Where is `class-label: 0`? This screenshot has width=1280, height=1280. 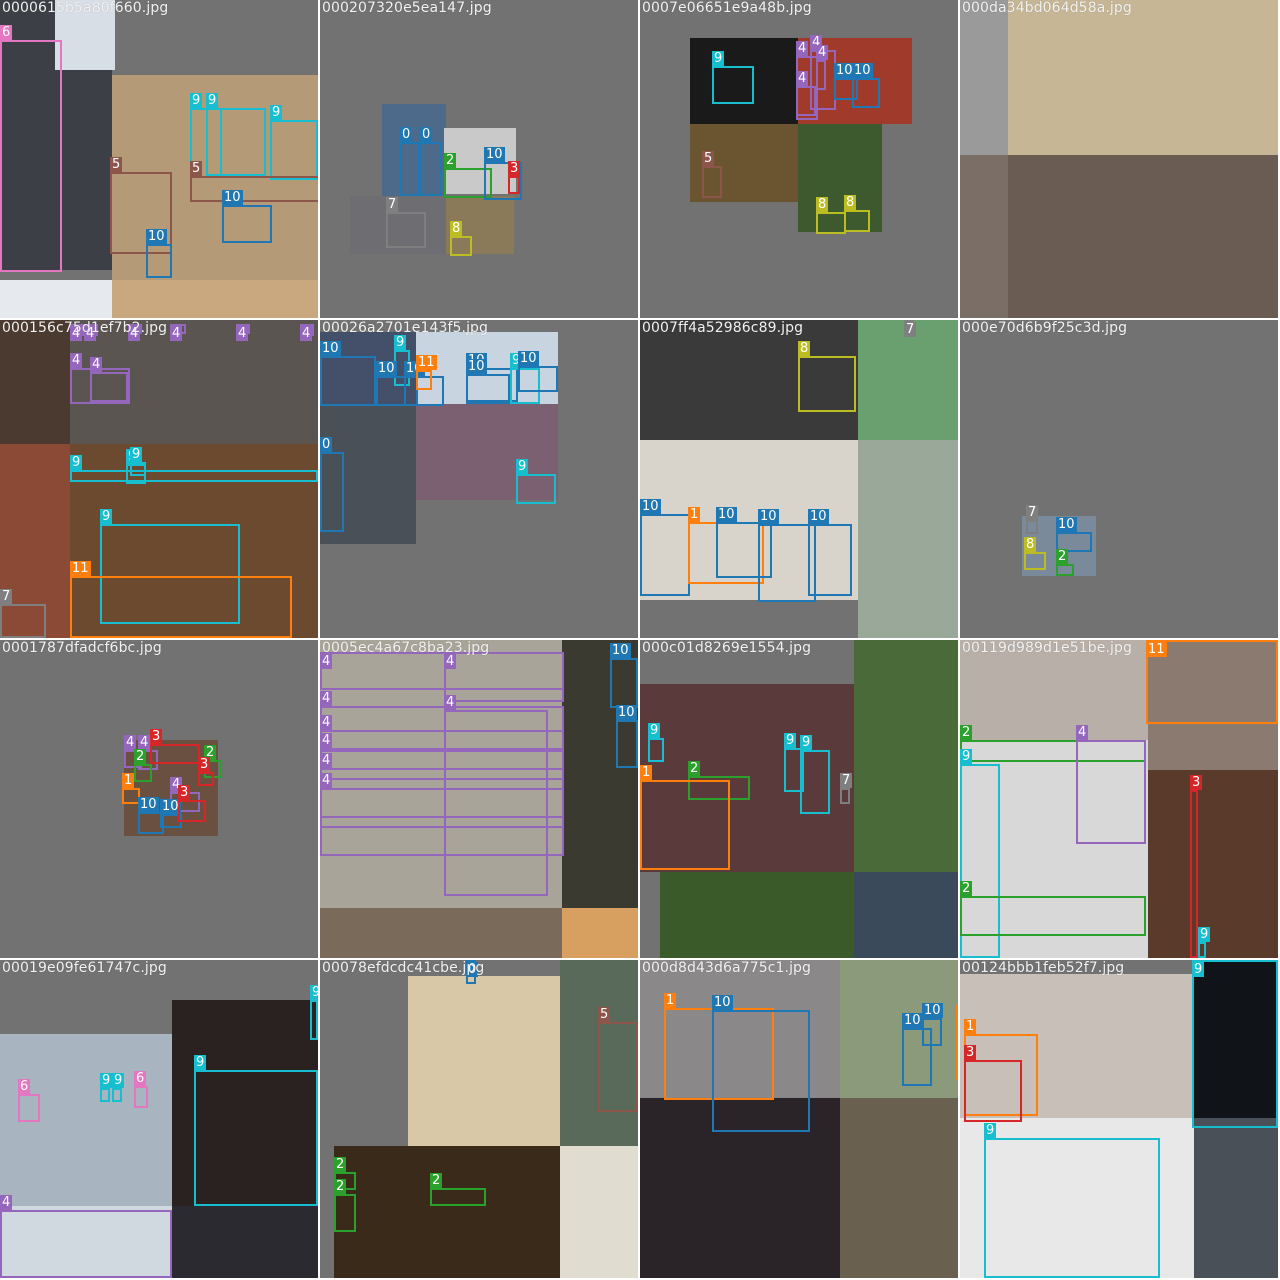
class-label: 0 is located at coordinates (406, 134).